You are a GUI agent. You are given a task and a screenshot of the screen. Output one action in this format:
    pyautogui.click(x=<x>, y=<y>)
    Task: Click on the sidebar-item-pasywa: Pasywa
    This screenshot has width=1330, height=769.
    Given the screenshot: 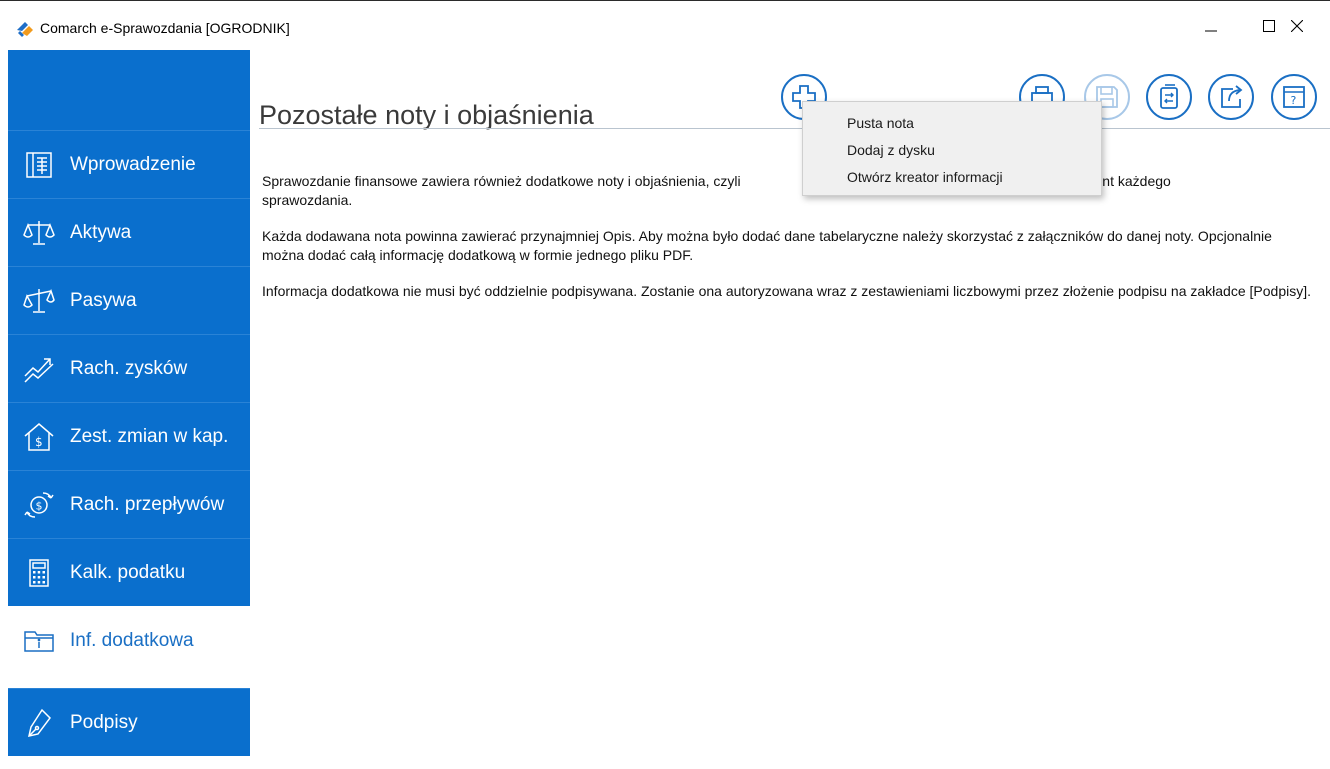 What is the action you would take?
    pyautogui.click(x=129, y=300)
    